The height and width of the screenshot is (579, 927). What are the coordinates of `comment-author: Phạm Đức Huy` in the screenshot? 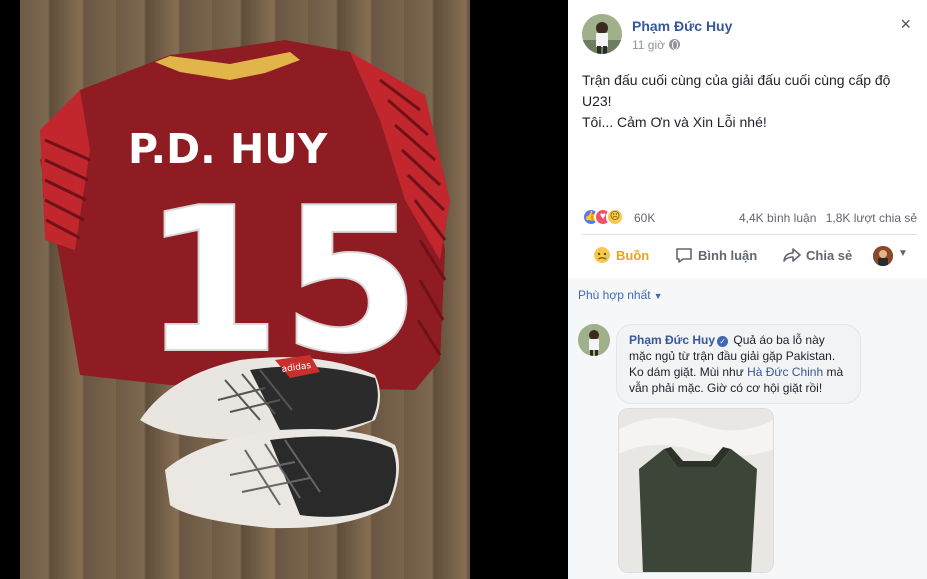 It's located at (672, 340).